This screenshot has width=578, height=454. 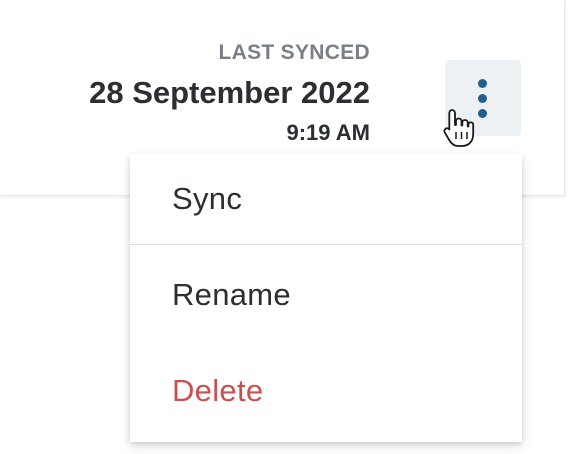 I want to click on last-synced-time: 9:19 AM, so click(x=328, y=132).